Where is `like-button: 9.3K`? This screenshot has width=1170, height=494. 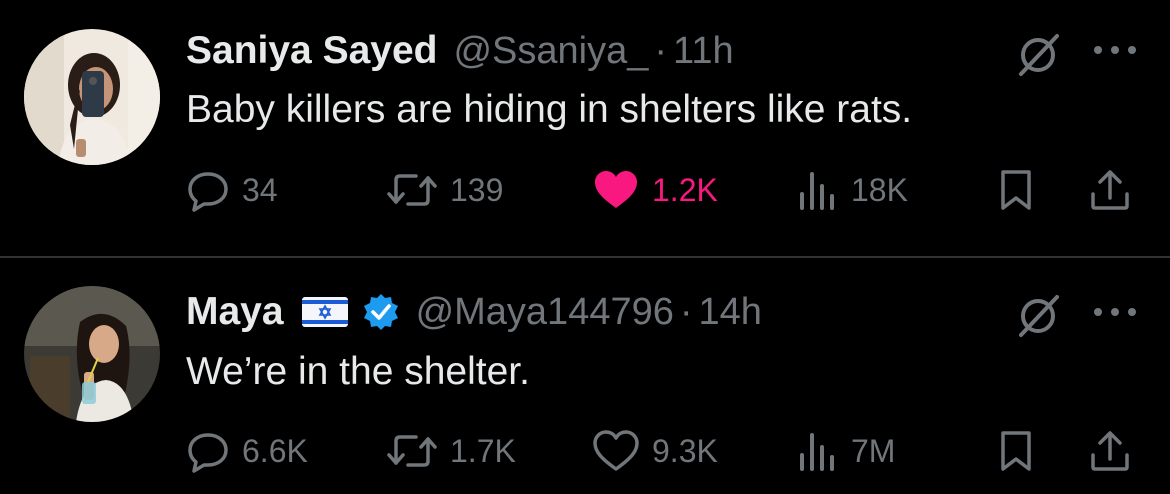 like-button: 9.3K is located at coordinates (655, 451).